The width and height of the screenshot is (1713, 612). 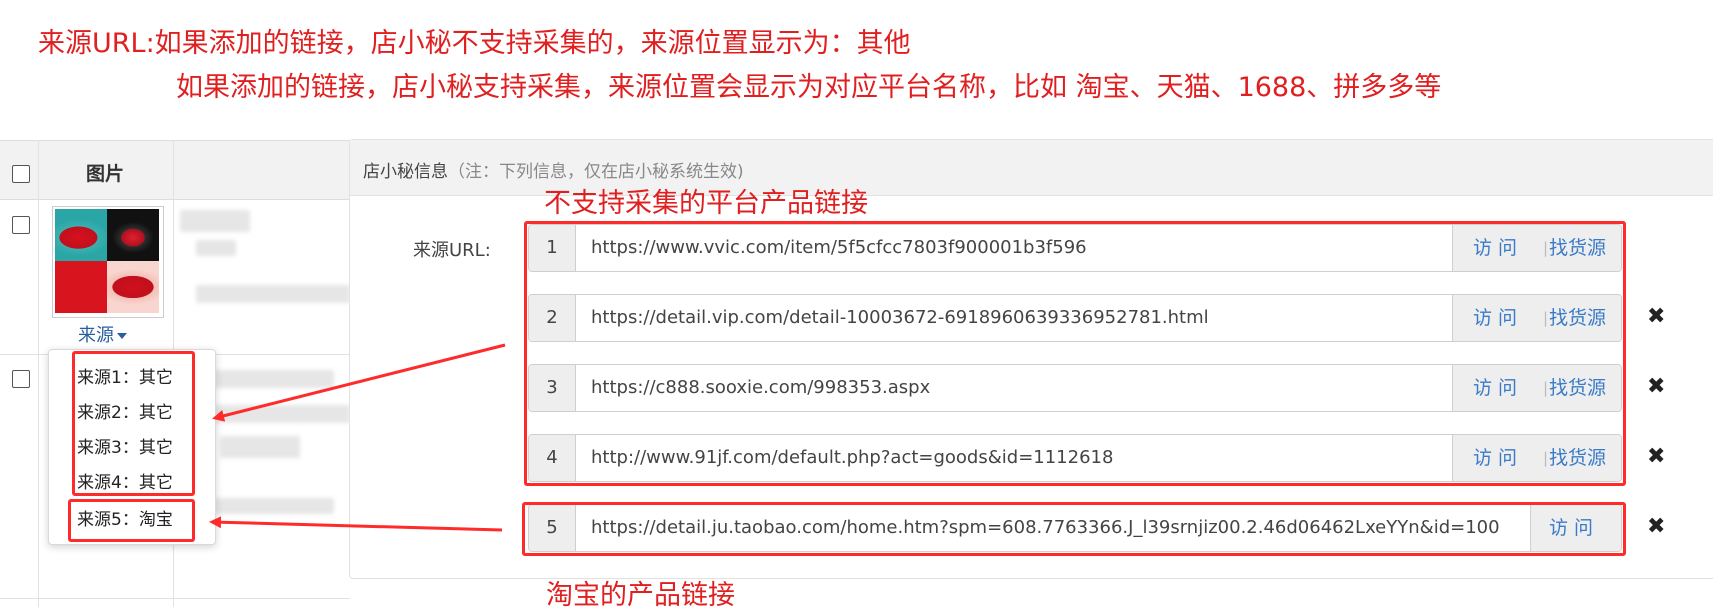 What do you see at coordinates (359, 382) in the screenshot?
I see `arrow-to-other-sources` at bounding box center [359, 382].